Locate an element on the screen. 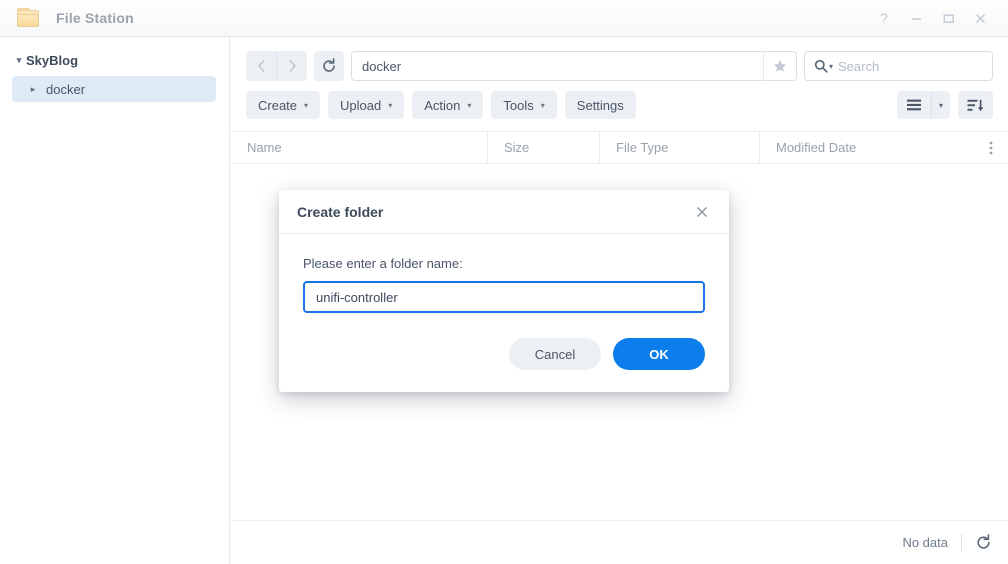 This screenshot has height=564, width=1008. sidebar-item-label: docker is located at coordinates (66, 89).